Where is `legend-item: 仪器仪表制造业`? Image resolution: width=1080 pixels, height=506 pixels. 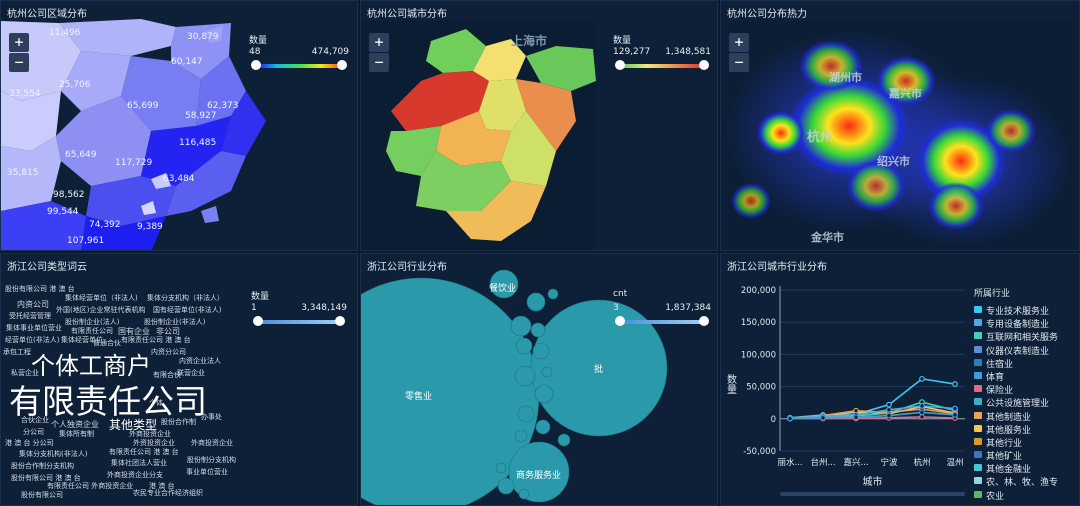
legend-item: 仪器仪表制造业 is located at coordinates (1026, 350).